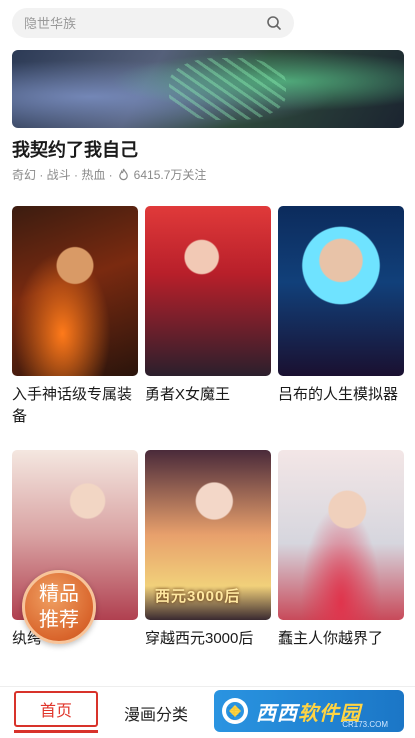  I want to click on comic-card: 入手神话级专属装备, so click(75, 317).